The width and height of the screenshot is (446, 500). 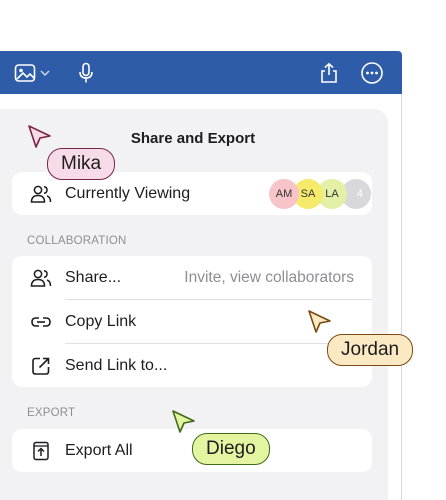 What do you see at coordinates (329, 73) in the screenshot?
I see `share-icon` at bounding box center [329, 73].